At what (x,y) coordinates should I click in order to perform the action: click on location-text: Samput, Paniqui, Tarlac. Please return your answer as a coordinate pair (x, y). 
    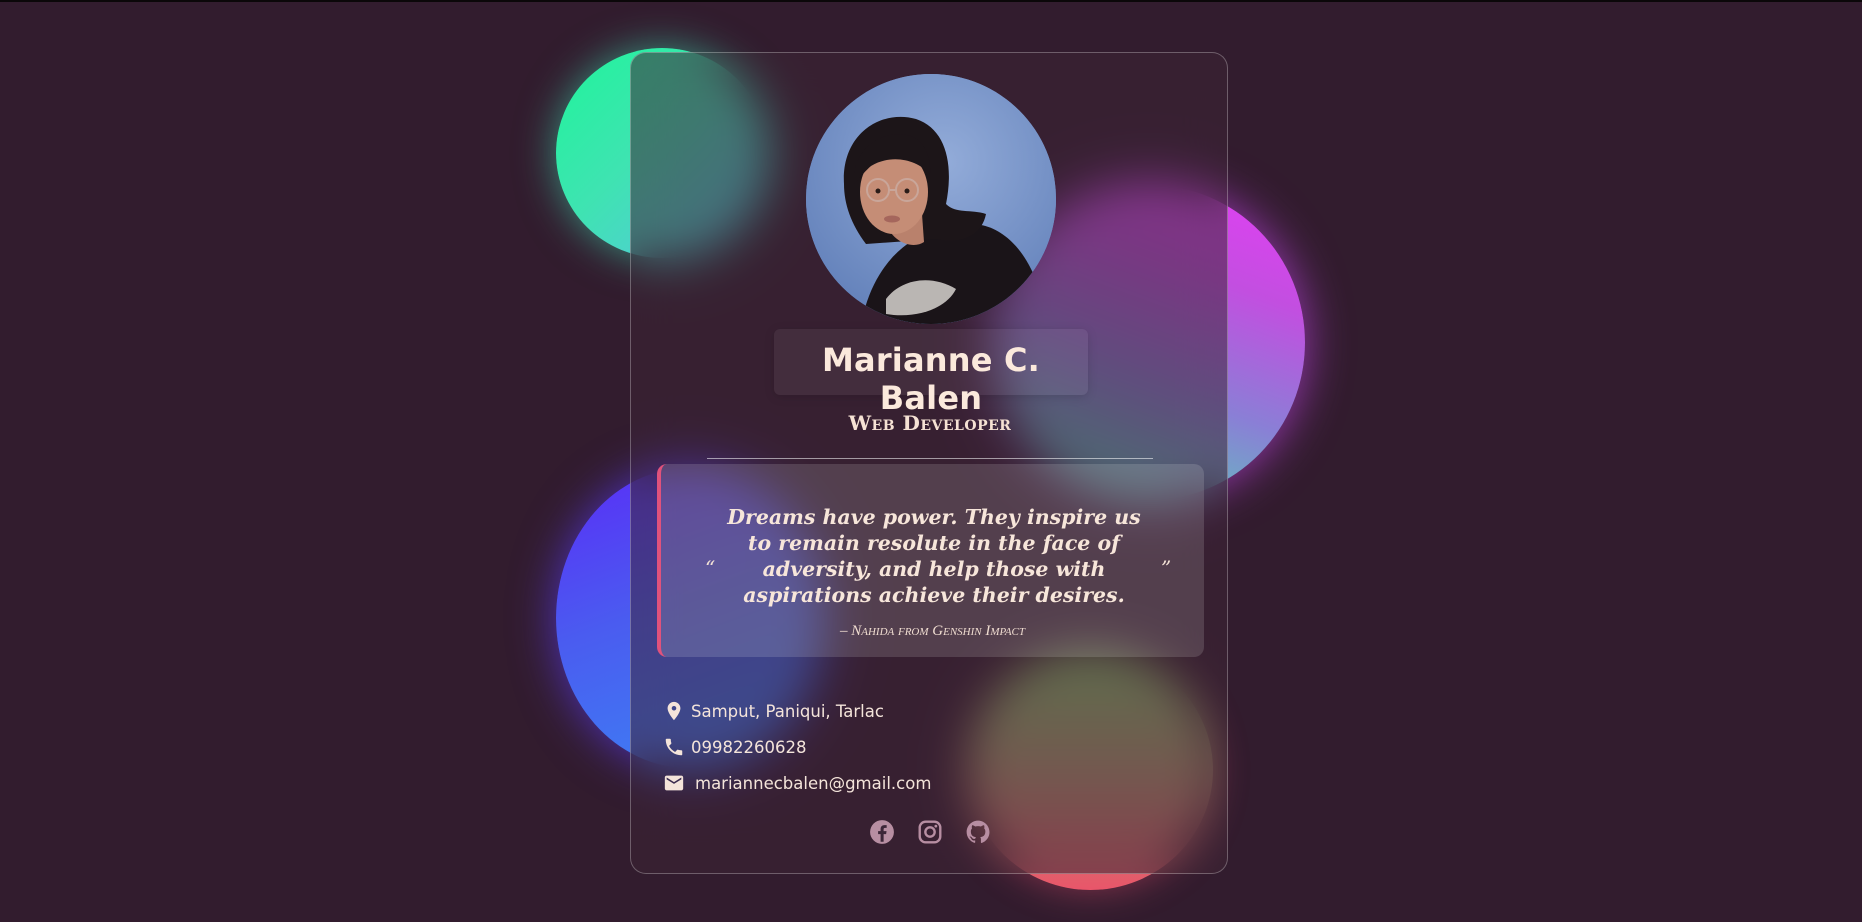
    Looking at the image, I should click on (787, 711).